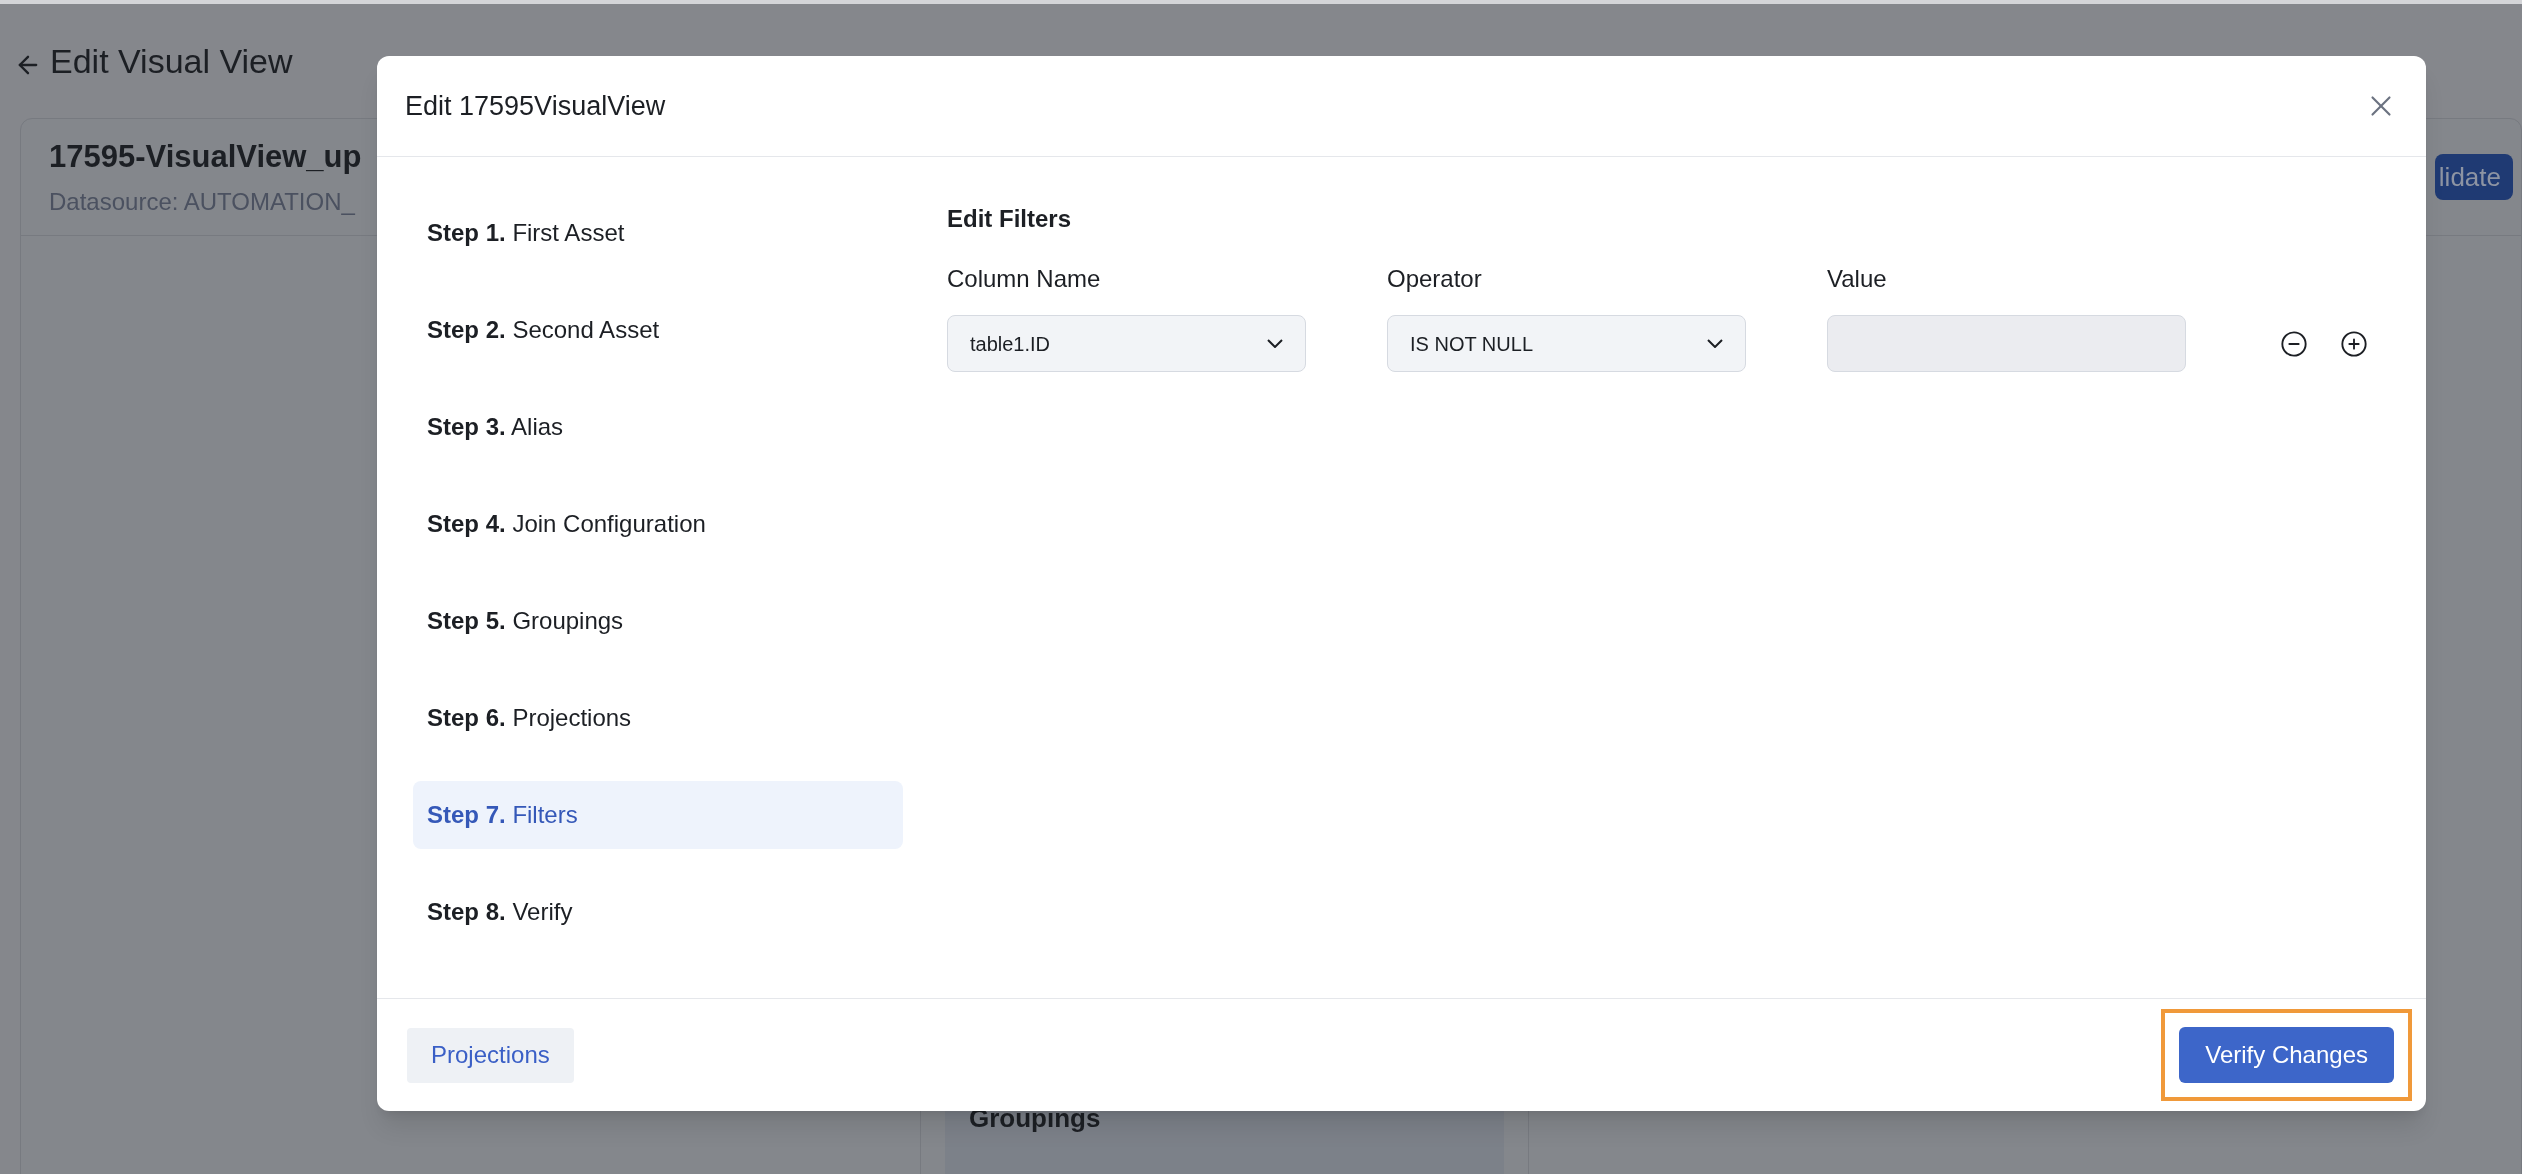 The width and height of the screenshot is (2522, 1174). Describe the element at coordinates (2354, 343) in the screenshot. I see `add-icon` at that location.